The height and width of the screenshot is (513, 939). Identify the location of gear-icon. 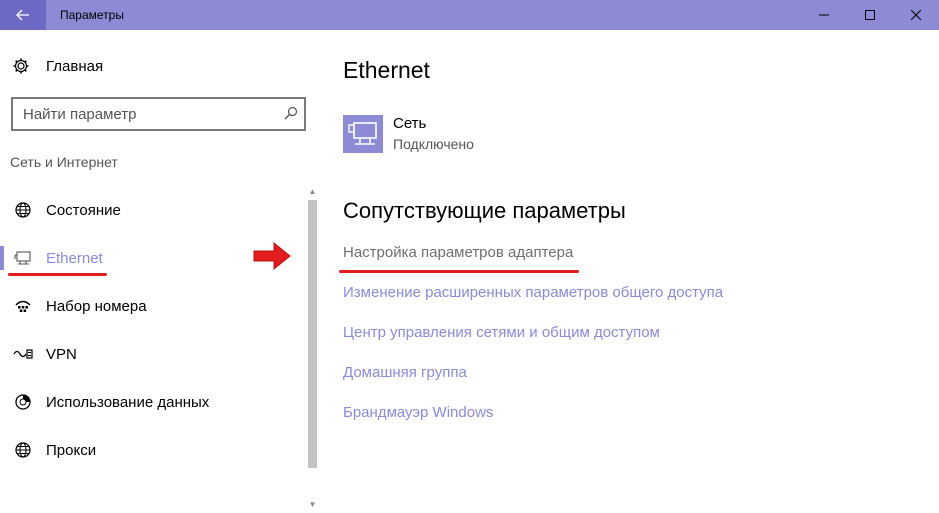
(23, 66).